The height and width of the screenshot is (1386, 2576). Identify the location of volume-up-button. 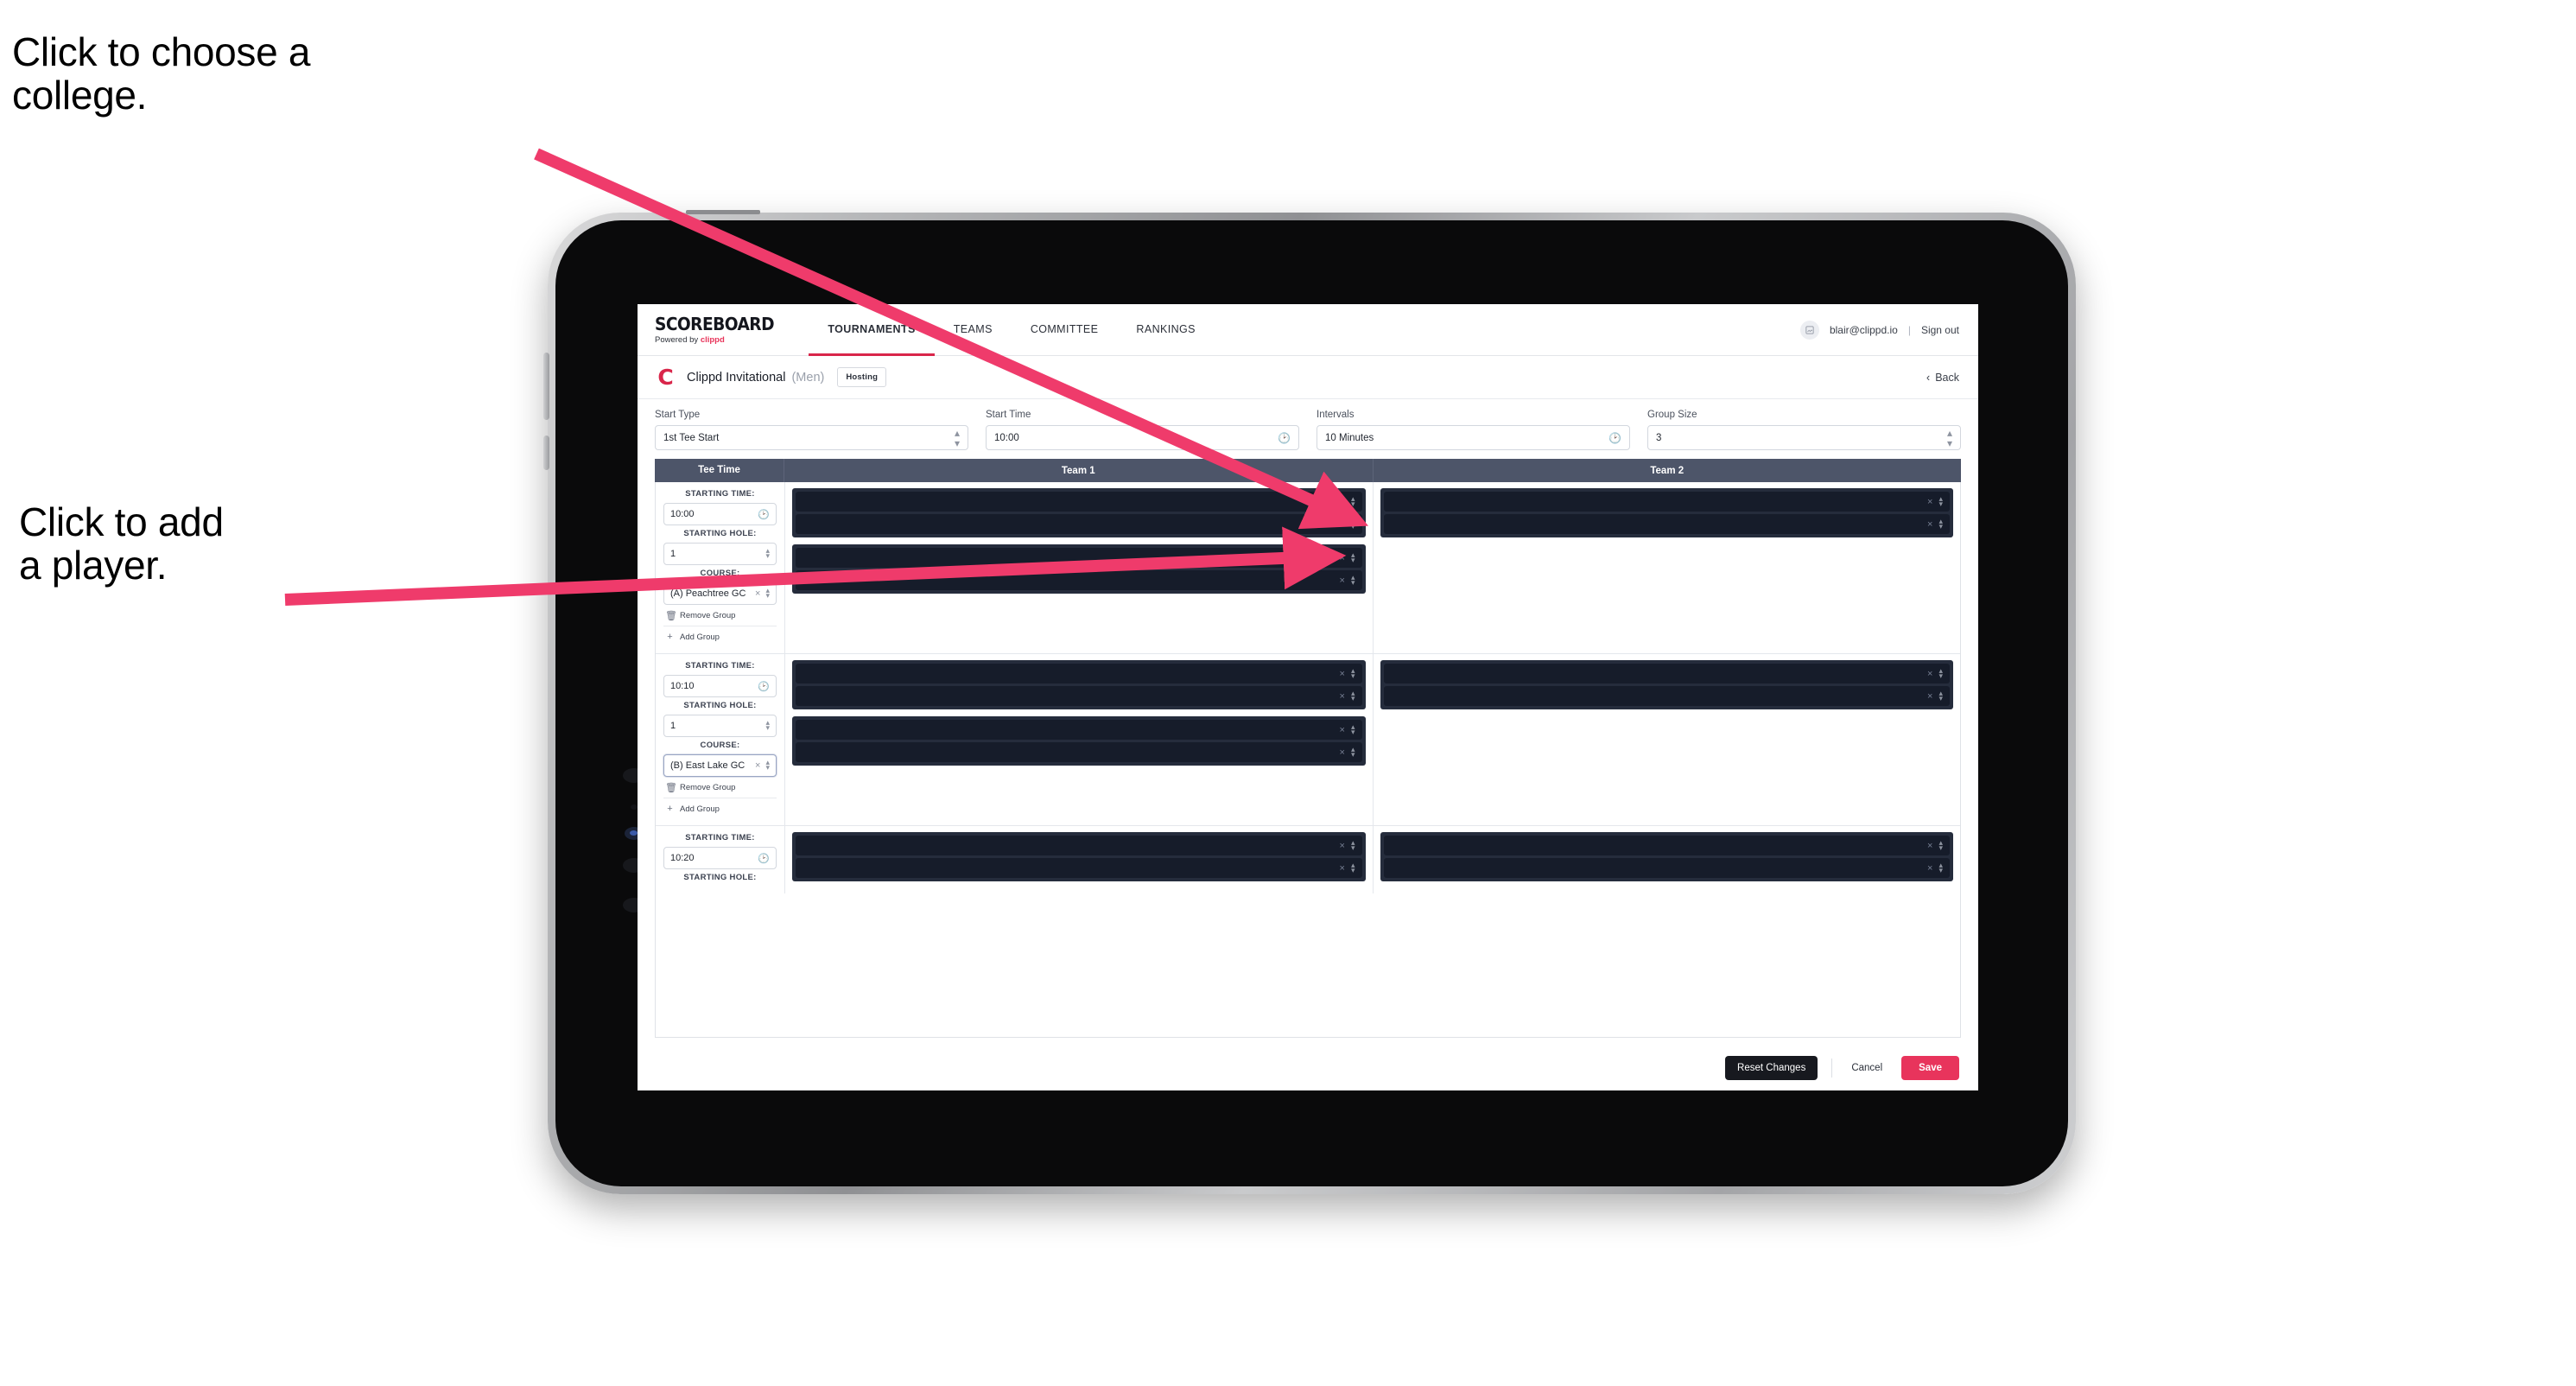
(546, 386).